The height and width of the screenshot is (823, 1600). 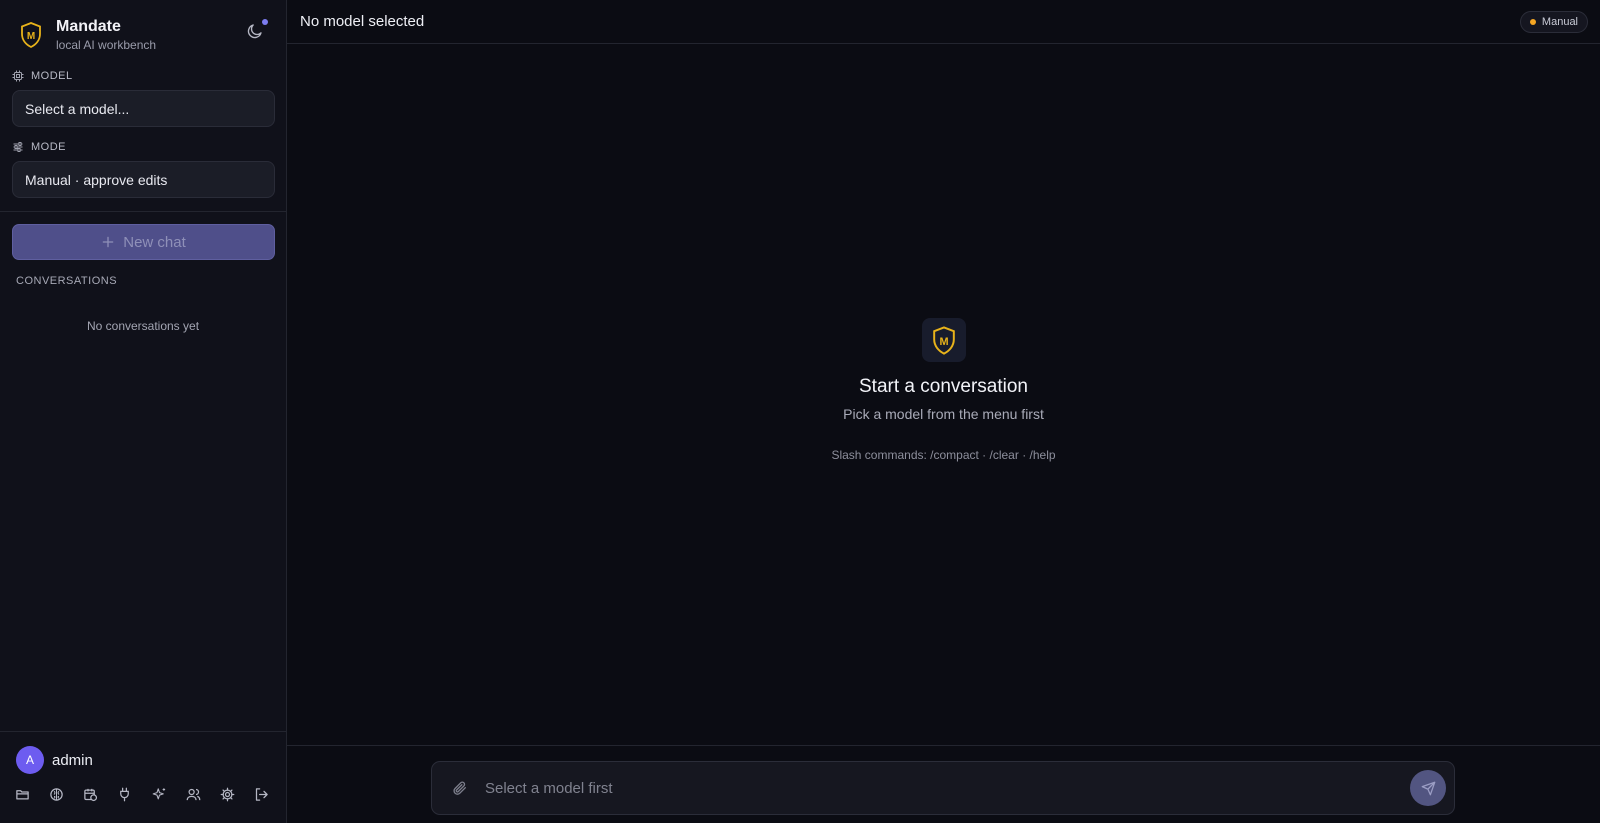 What do you see at coordinates (943, 22) in the screenshot?
I see `top-bar: No model selected Manual` at bounding box center [943, 22].